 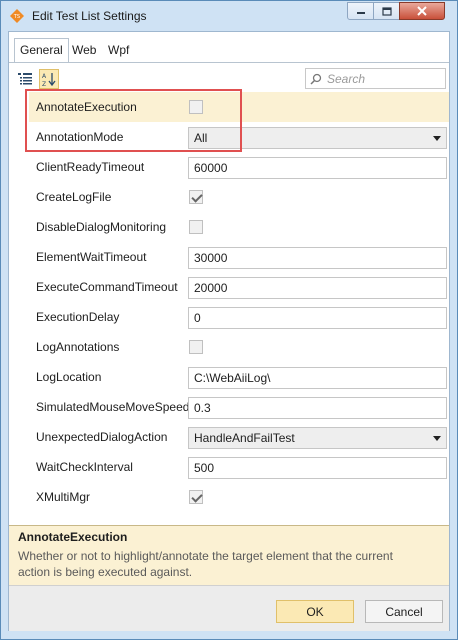 I want to click on categorized-view-icon, so click(x=25, y=79).